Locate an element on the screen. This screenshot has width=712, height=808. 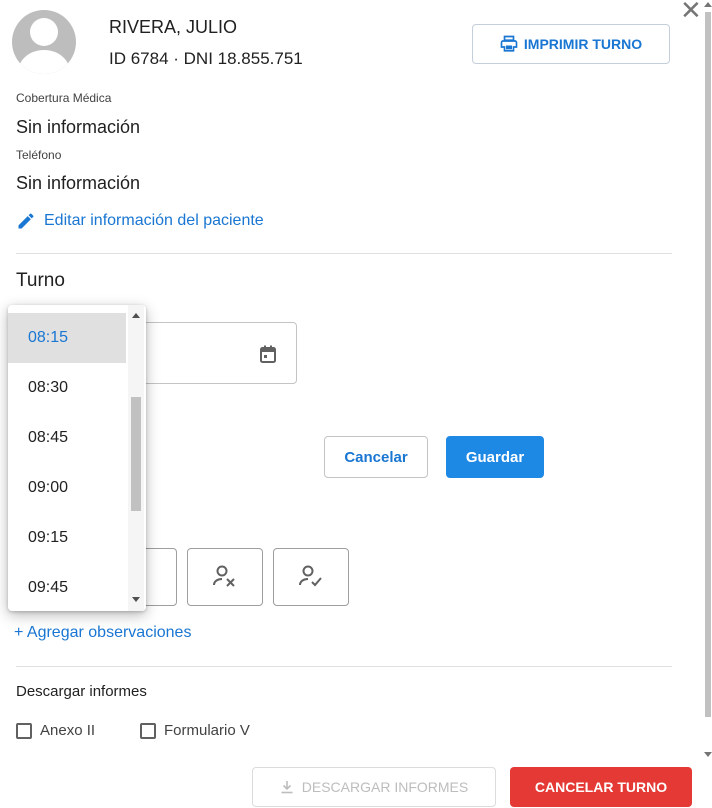
checkbox-anexo-ii: Anexo II is located at coordinates (55, 730).